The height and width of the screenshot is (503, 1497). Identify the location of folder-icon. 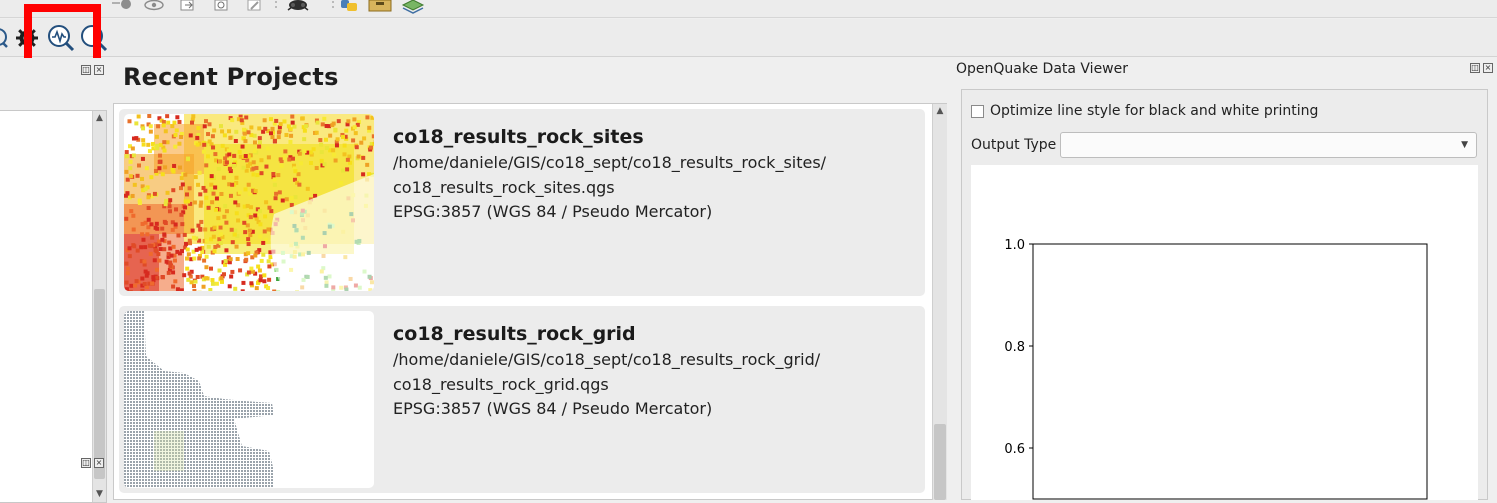
(380, 7).